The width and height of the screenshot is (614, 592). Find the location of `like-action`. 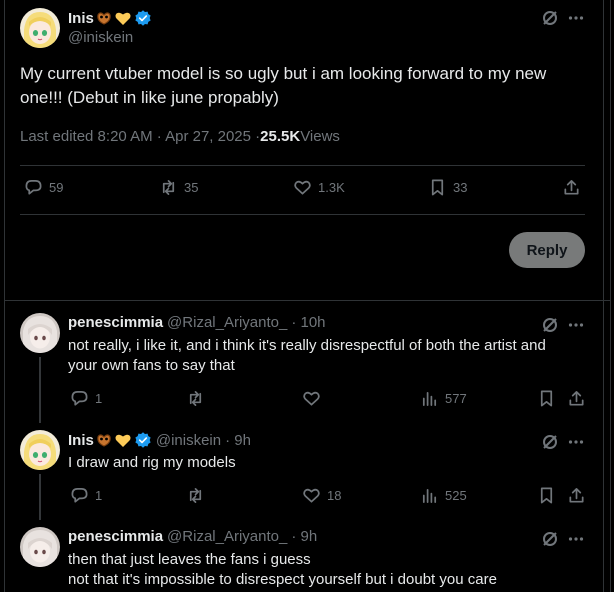

like-action is located at coordinates (311, 398).